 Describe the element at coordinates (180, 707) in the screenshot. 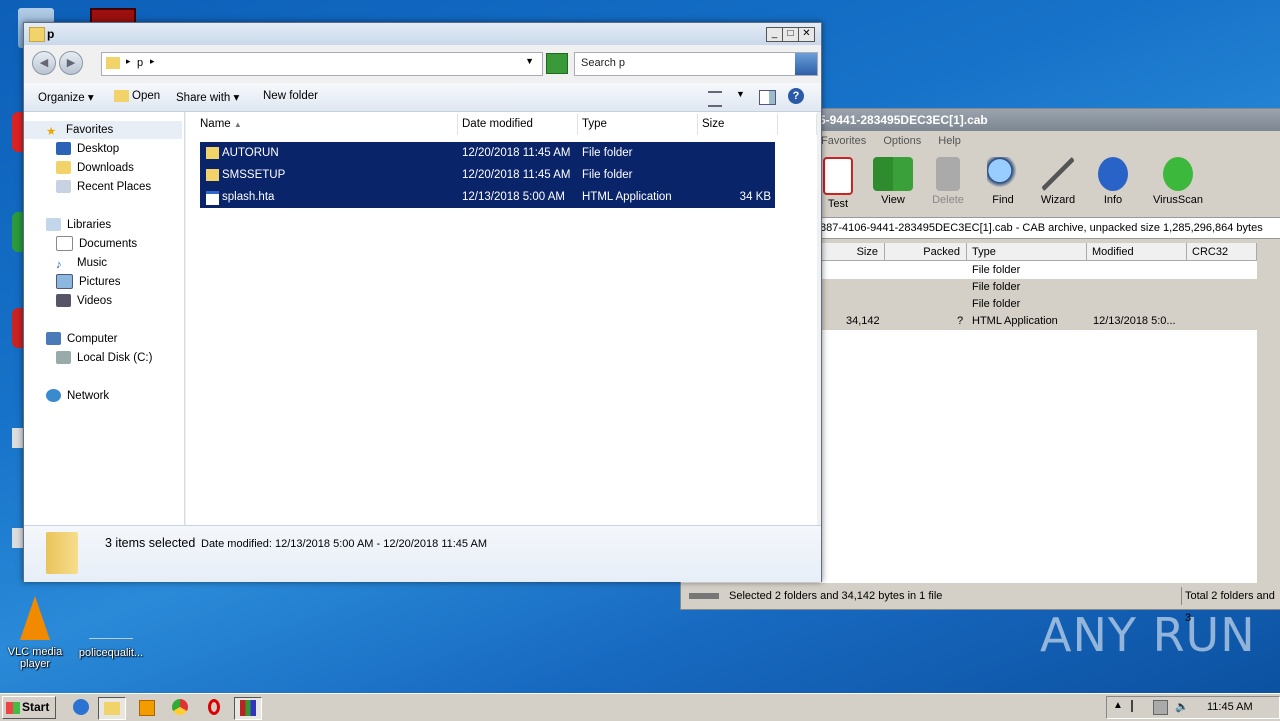

I see `chrome-taskbar-icon` at that location.